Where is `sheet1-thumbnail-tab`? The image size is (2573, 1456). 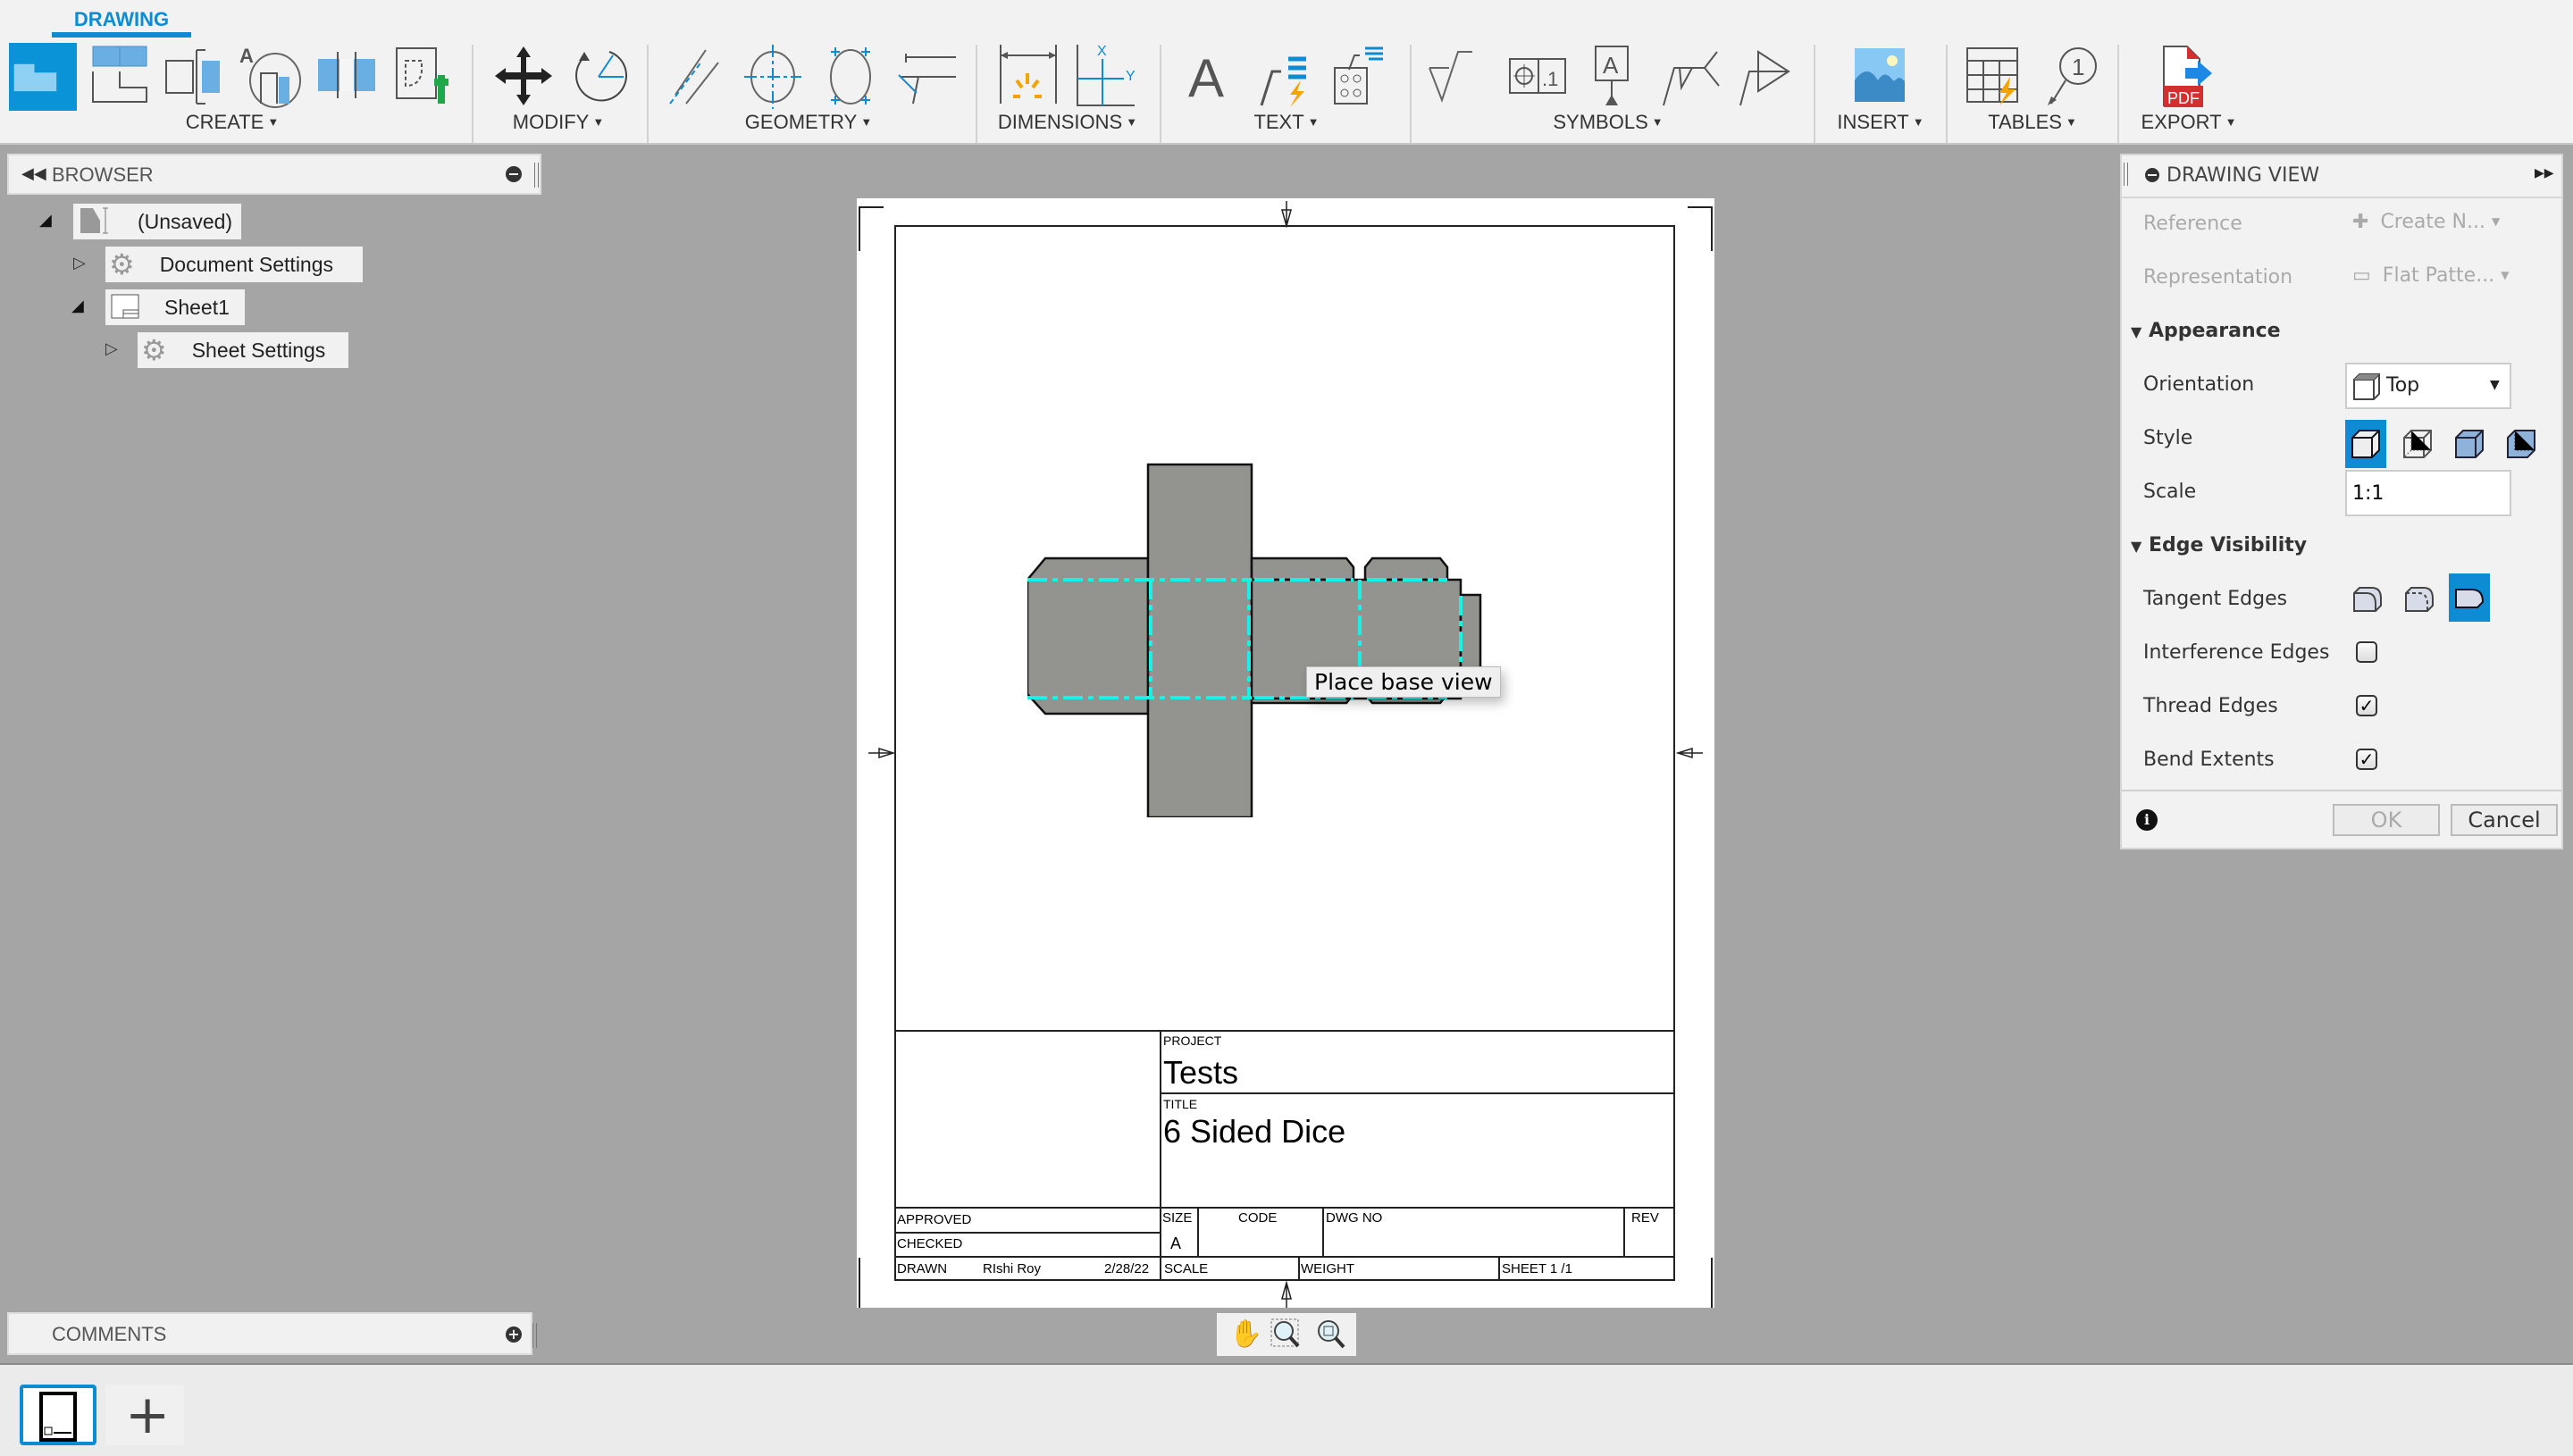 sheet1-thumbnail-tab is located at coordinates (58, 1415).